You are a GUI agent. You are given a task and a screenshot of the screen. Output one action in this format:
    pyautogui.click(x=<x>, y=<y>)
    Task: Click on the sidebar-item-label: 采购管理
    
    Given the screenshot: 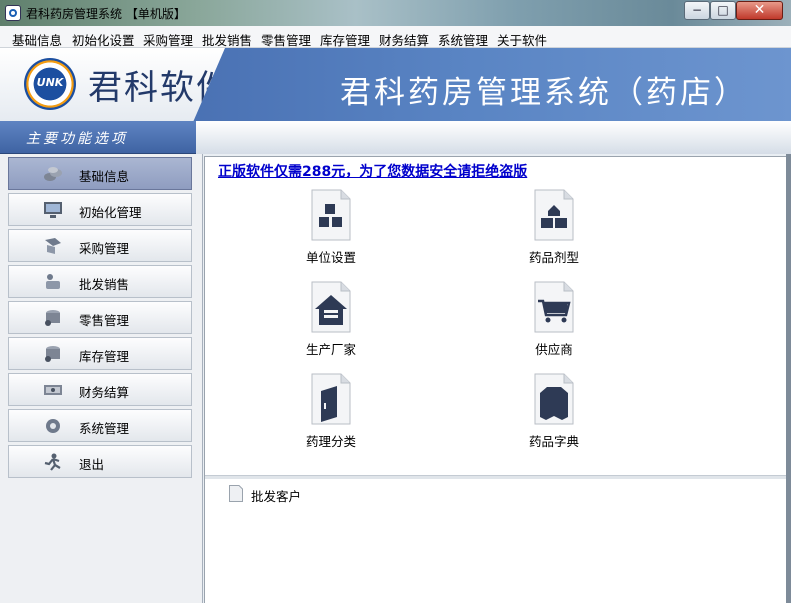 What is the action you would take?
    pyautogui.click(x=104, y=248)
    